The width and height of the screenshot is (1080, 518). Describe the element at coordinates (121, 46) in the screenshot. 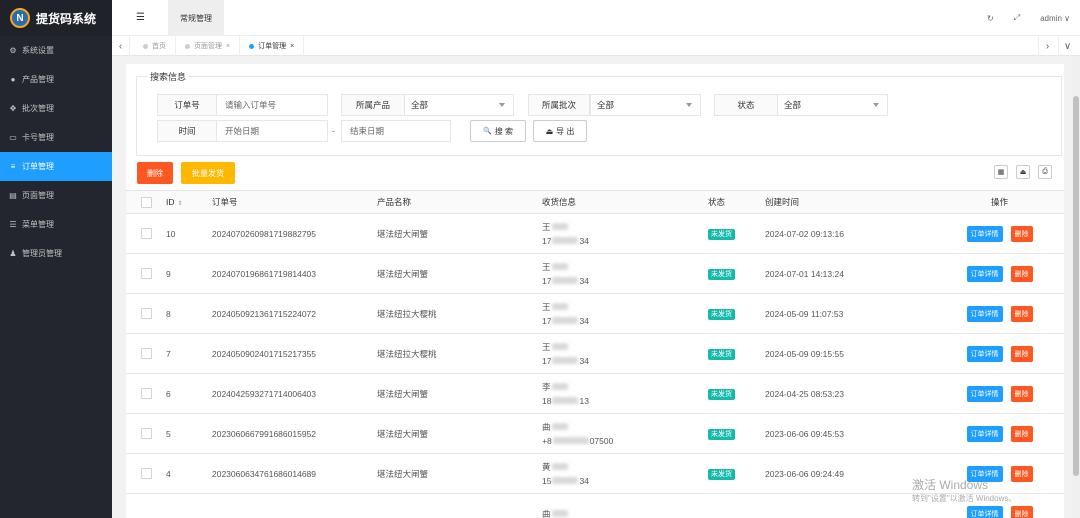

I see `tabs-scroll-left-icon: ‹` at that location.